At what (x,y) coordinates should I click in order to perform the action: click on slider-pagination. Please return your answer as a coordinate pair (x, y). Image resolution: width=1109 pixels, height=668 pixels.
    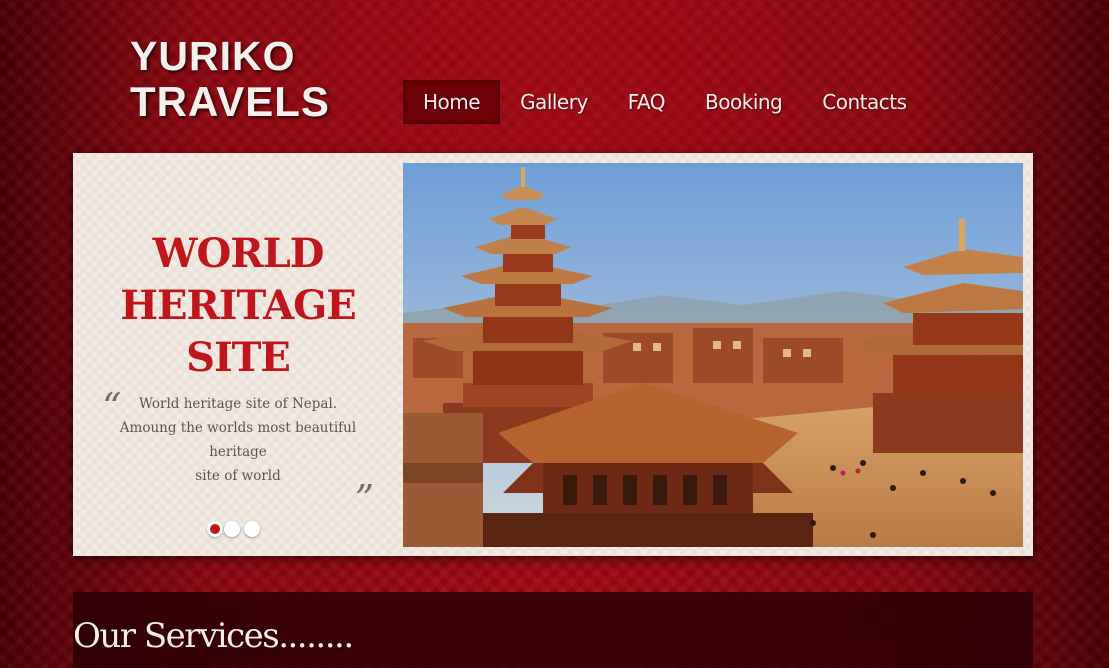
    Looking at the image, I should click on (235, 529).